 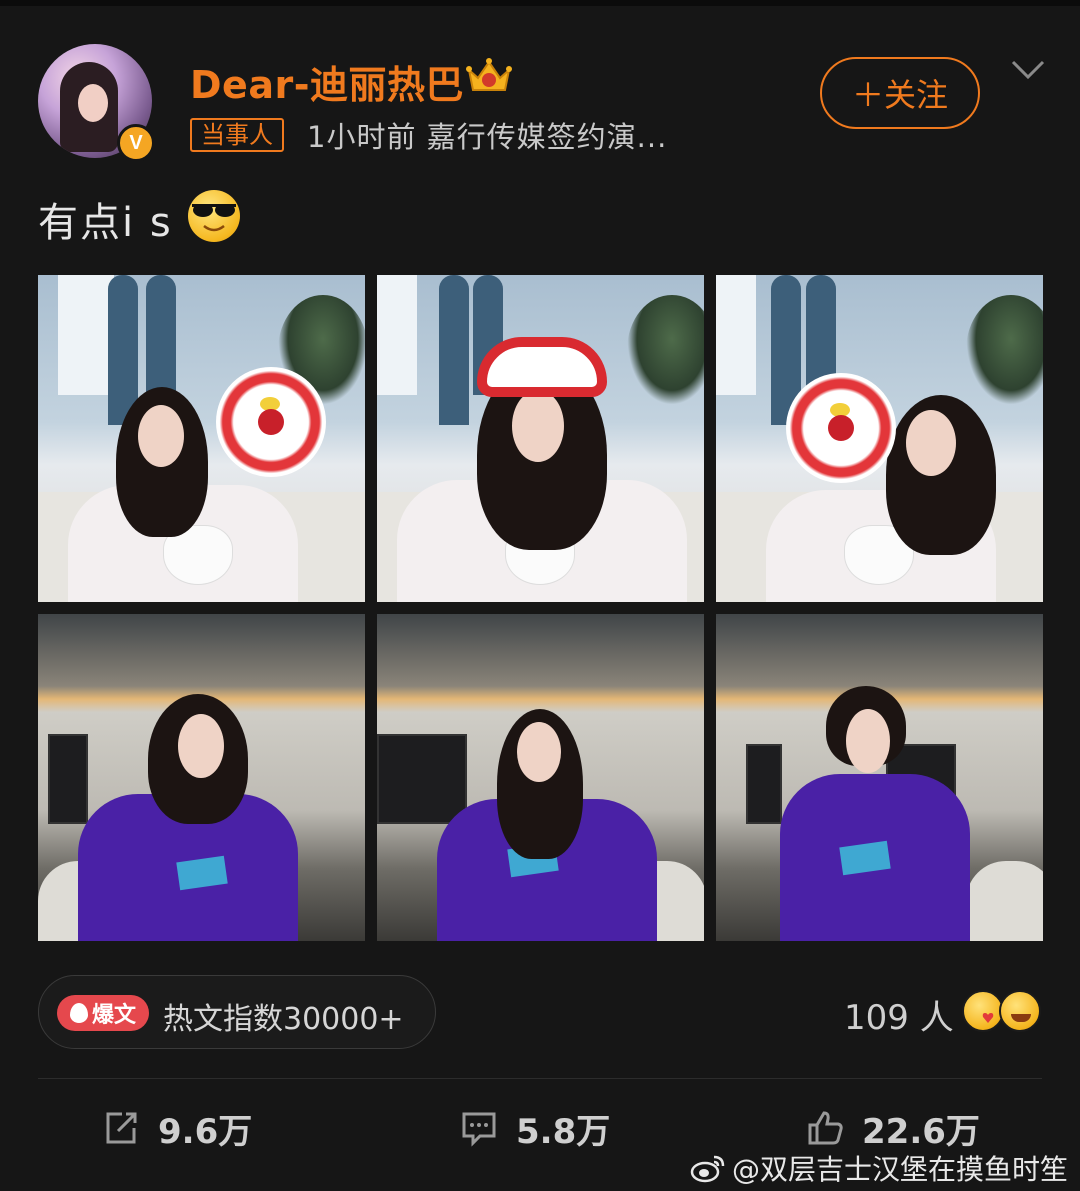 I want to click on watermark-text: @双层吉士汉堡在摸鱼时笙, so click(x=900, y=1169).